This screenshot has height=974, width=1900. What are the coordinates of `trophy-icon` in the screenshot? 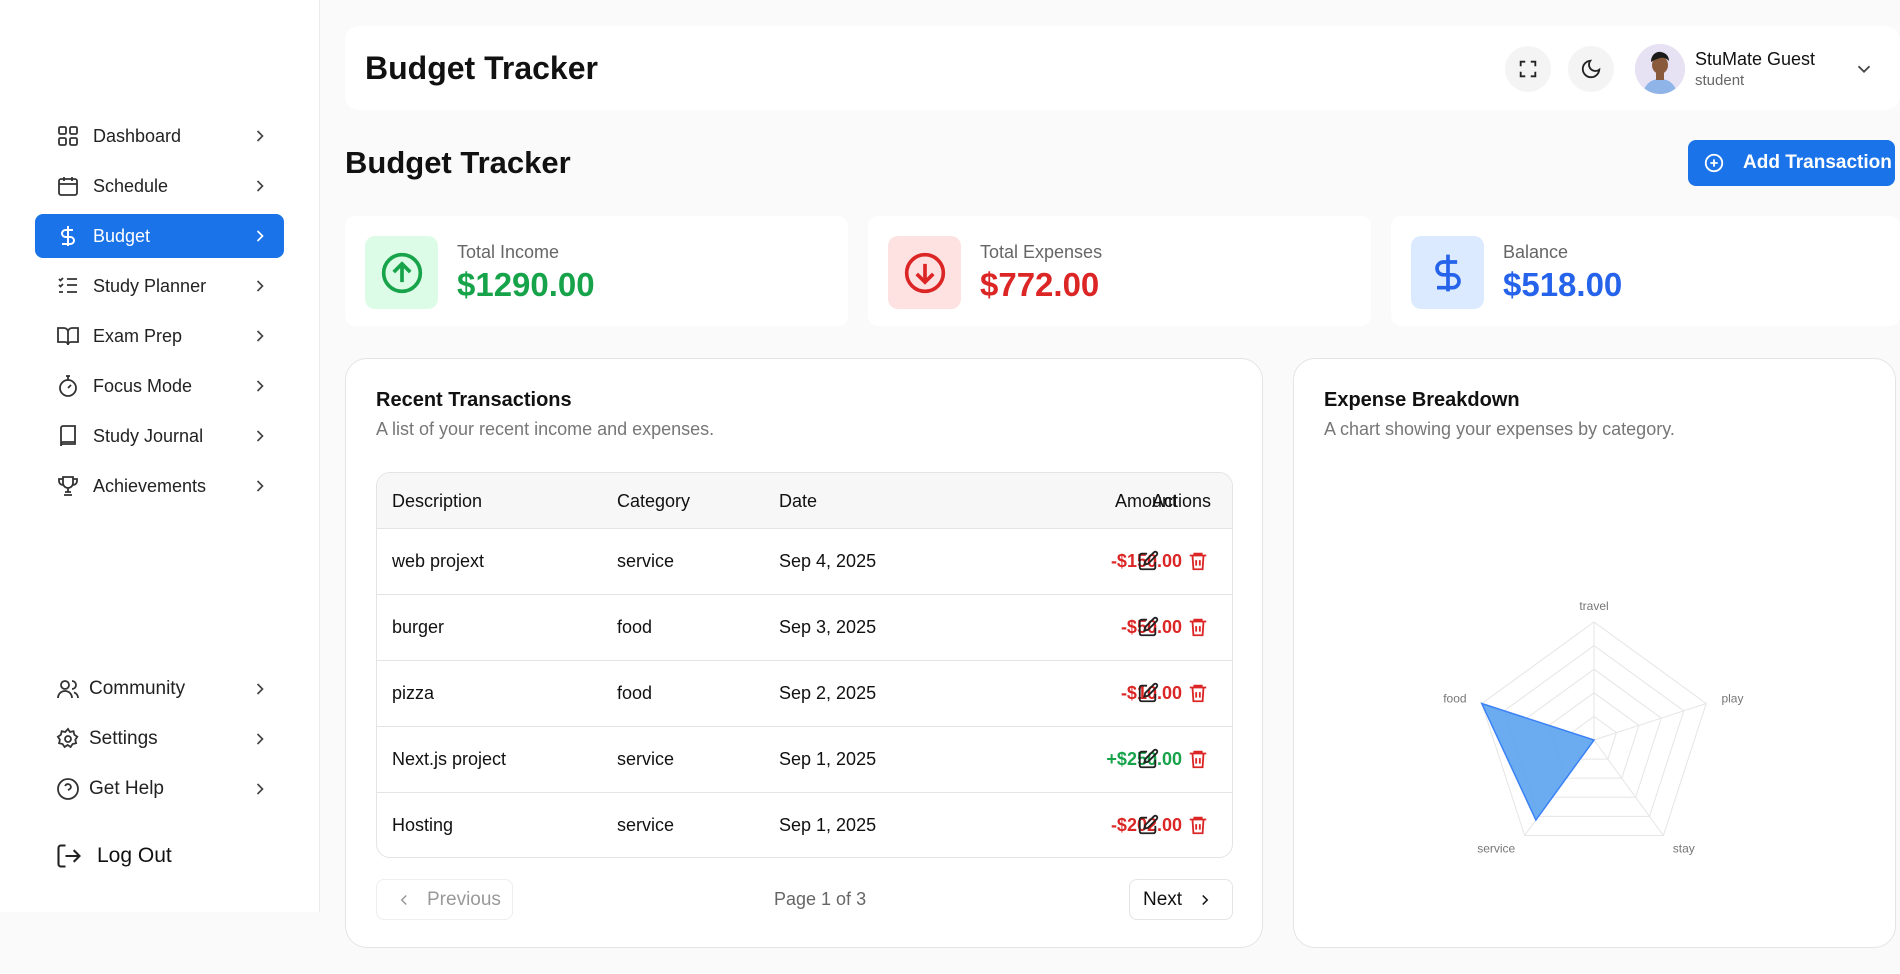 It's located at (68, 486).